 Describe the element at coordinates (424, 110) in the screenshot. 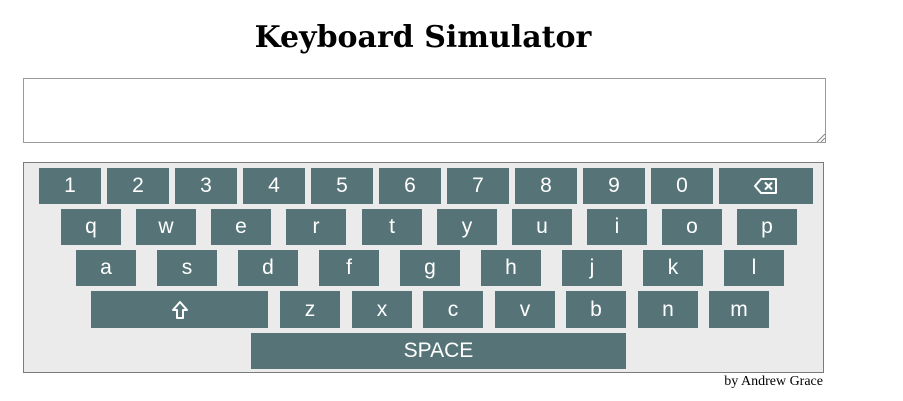

I see `text-output-area` at that location.